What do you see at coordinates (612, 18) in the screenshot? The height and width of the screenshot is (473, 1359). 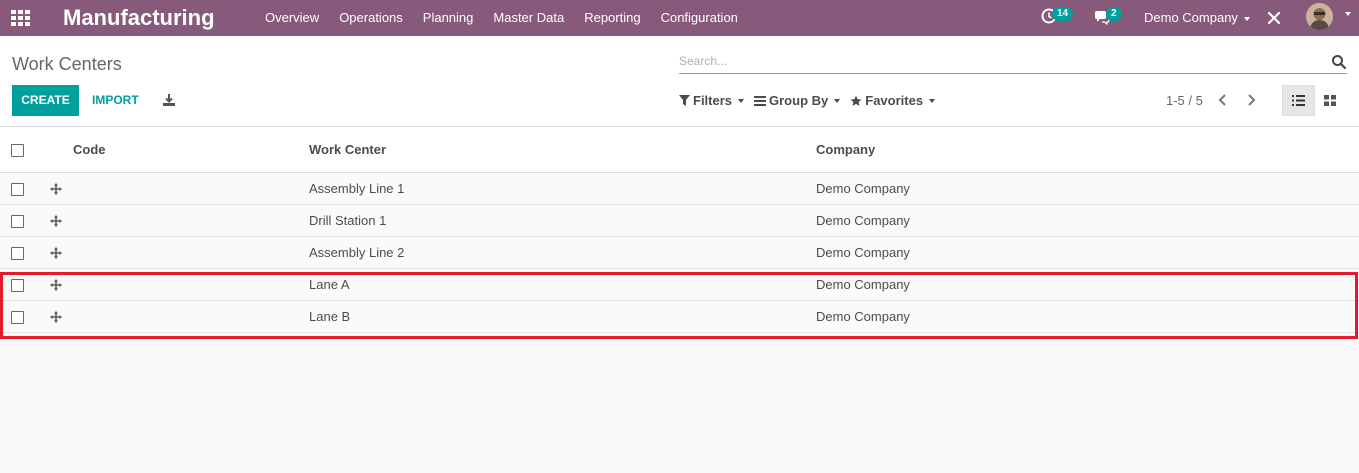 I see `menu-reporting: Reporting` at bounding box center [612, 18].